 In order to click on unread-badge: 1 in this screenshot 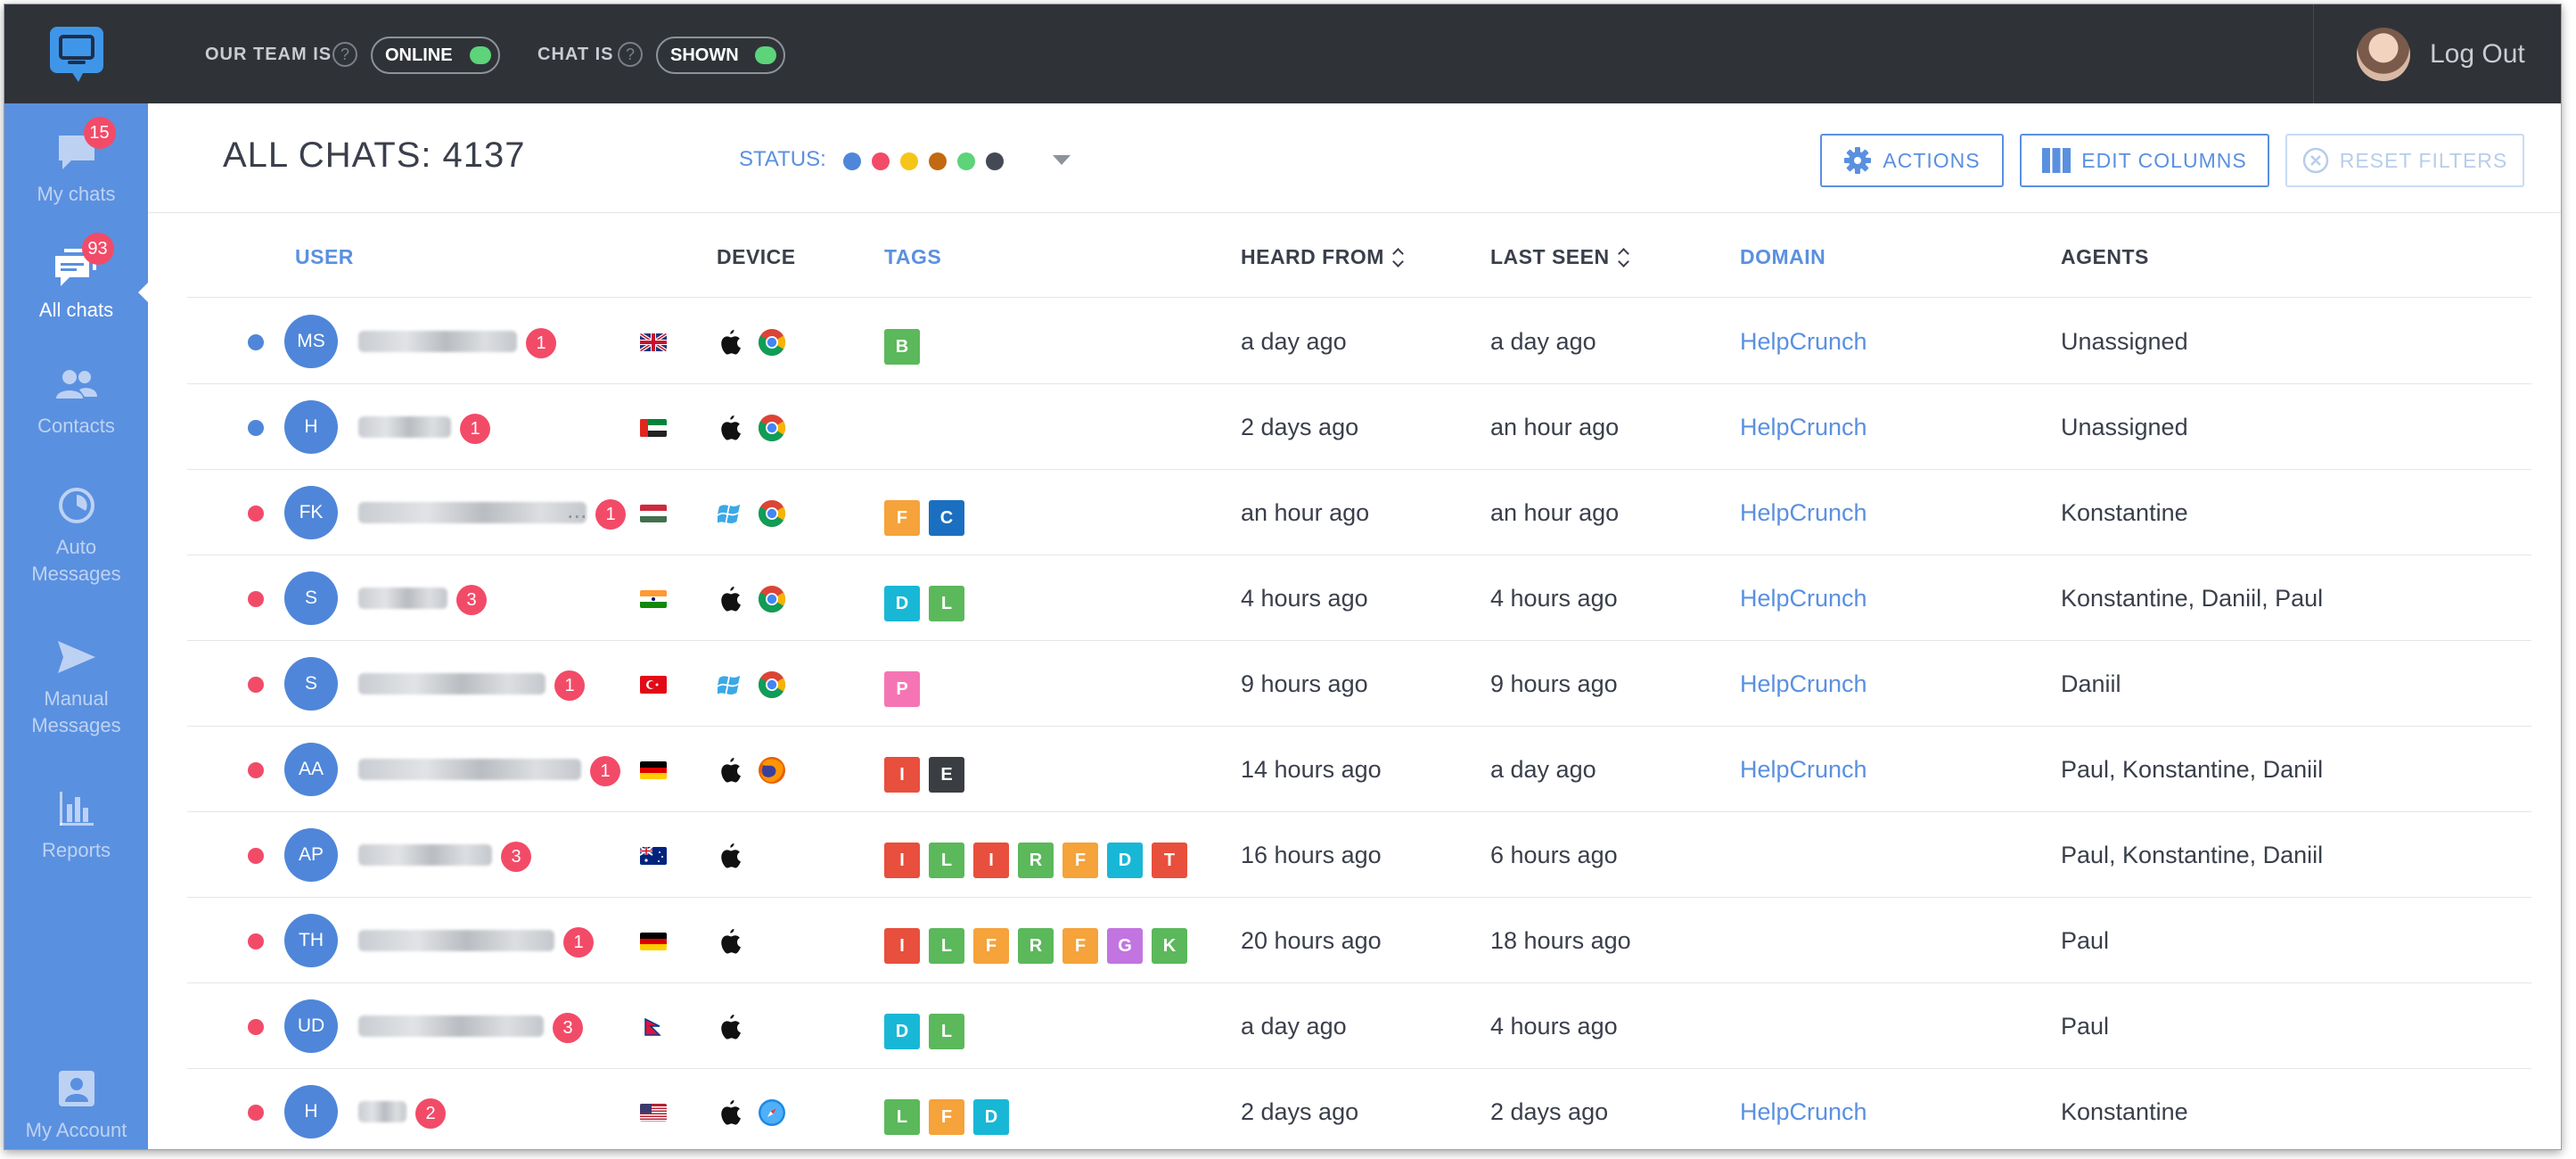, I will do `click(569, 685)`.